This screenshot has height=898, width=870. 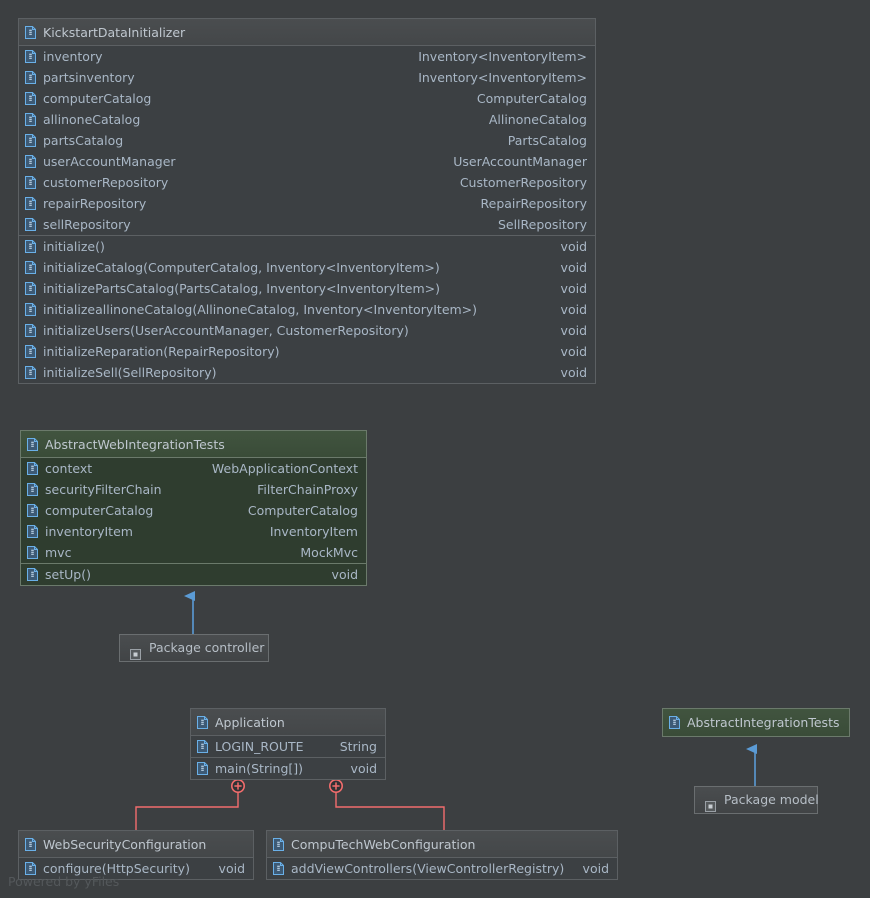 I want to click on field-row: inventory Inventory<InventoryItem>, so click(x=307, y=56).